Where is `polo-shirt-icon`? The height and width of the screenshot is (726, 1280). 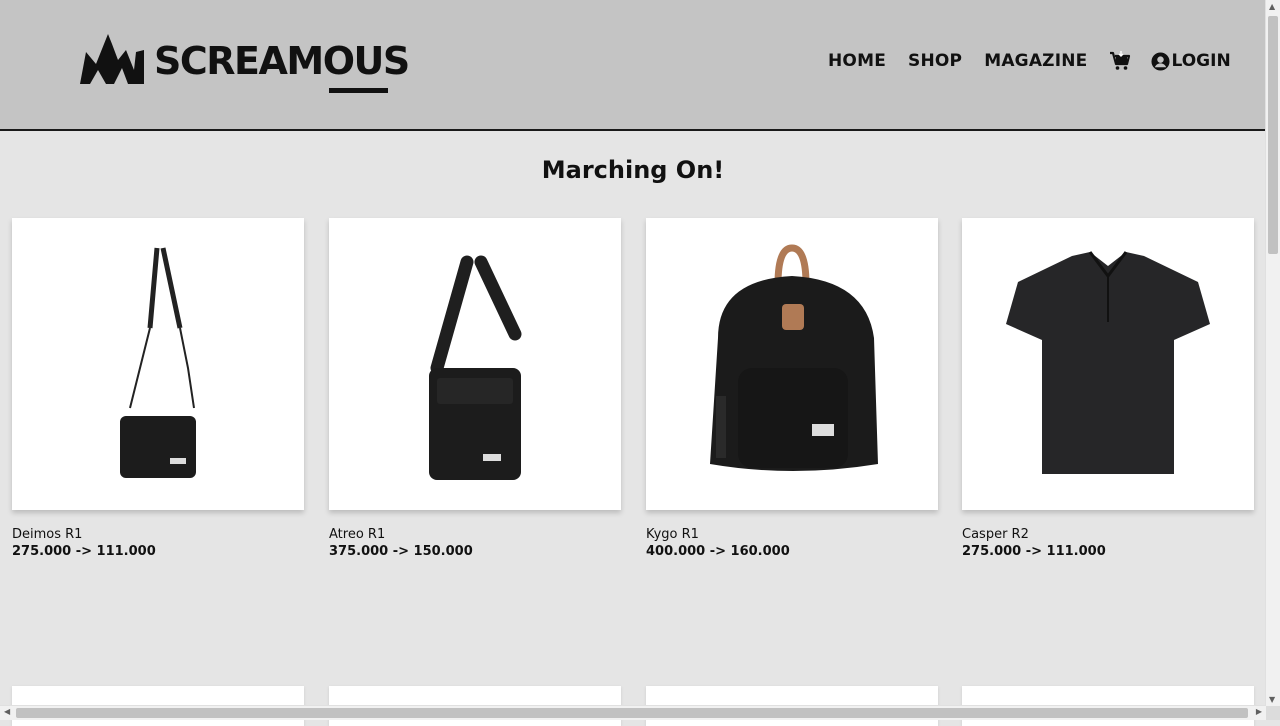 polo-shirt-icon is located at coordinates (1108, 362).